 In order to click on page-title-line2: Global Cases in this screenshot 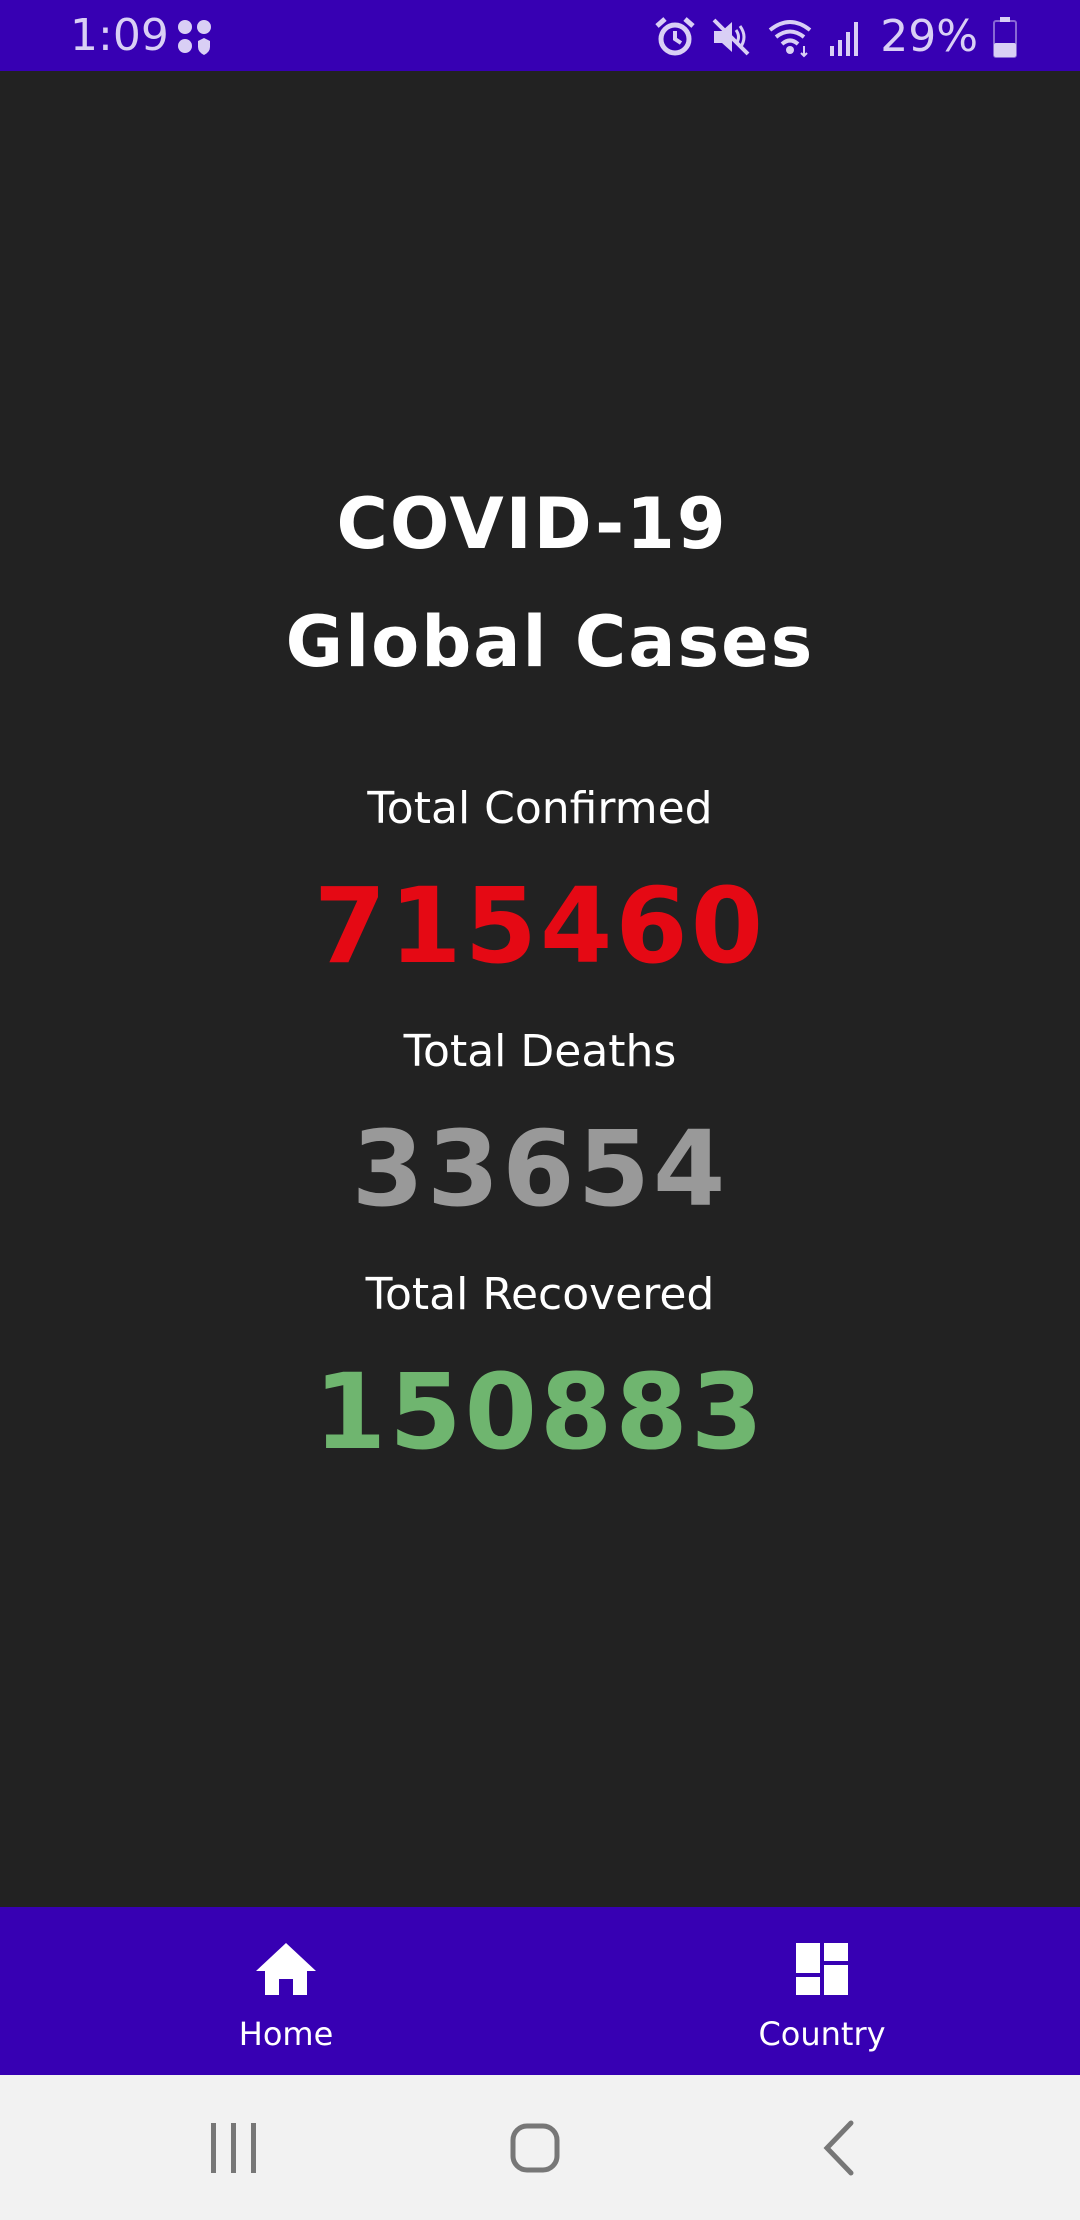, I will do `click(550, 642)`.